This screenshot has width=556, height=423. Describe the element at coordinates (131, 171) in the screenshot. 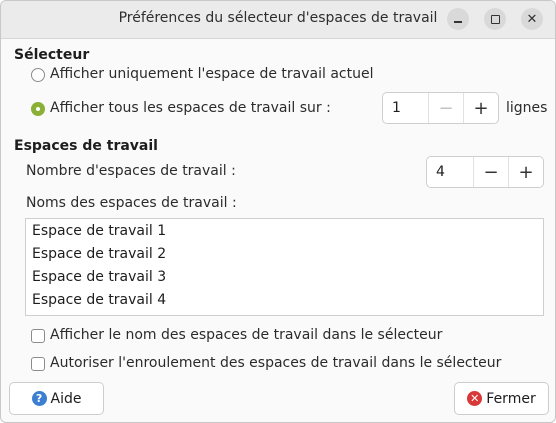

I see `workspace-count-label: Nombre d'espaces de travail :` at that location.